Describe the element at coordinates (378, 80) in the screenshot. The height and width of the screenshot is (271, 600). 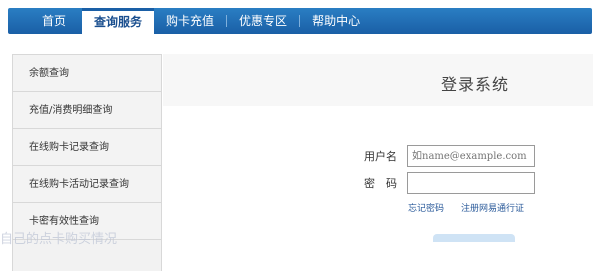
I see `login-header: 登录系统` at that location.